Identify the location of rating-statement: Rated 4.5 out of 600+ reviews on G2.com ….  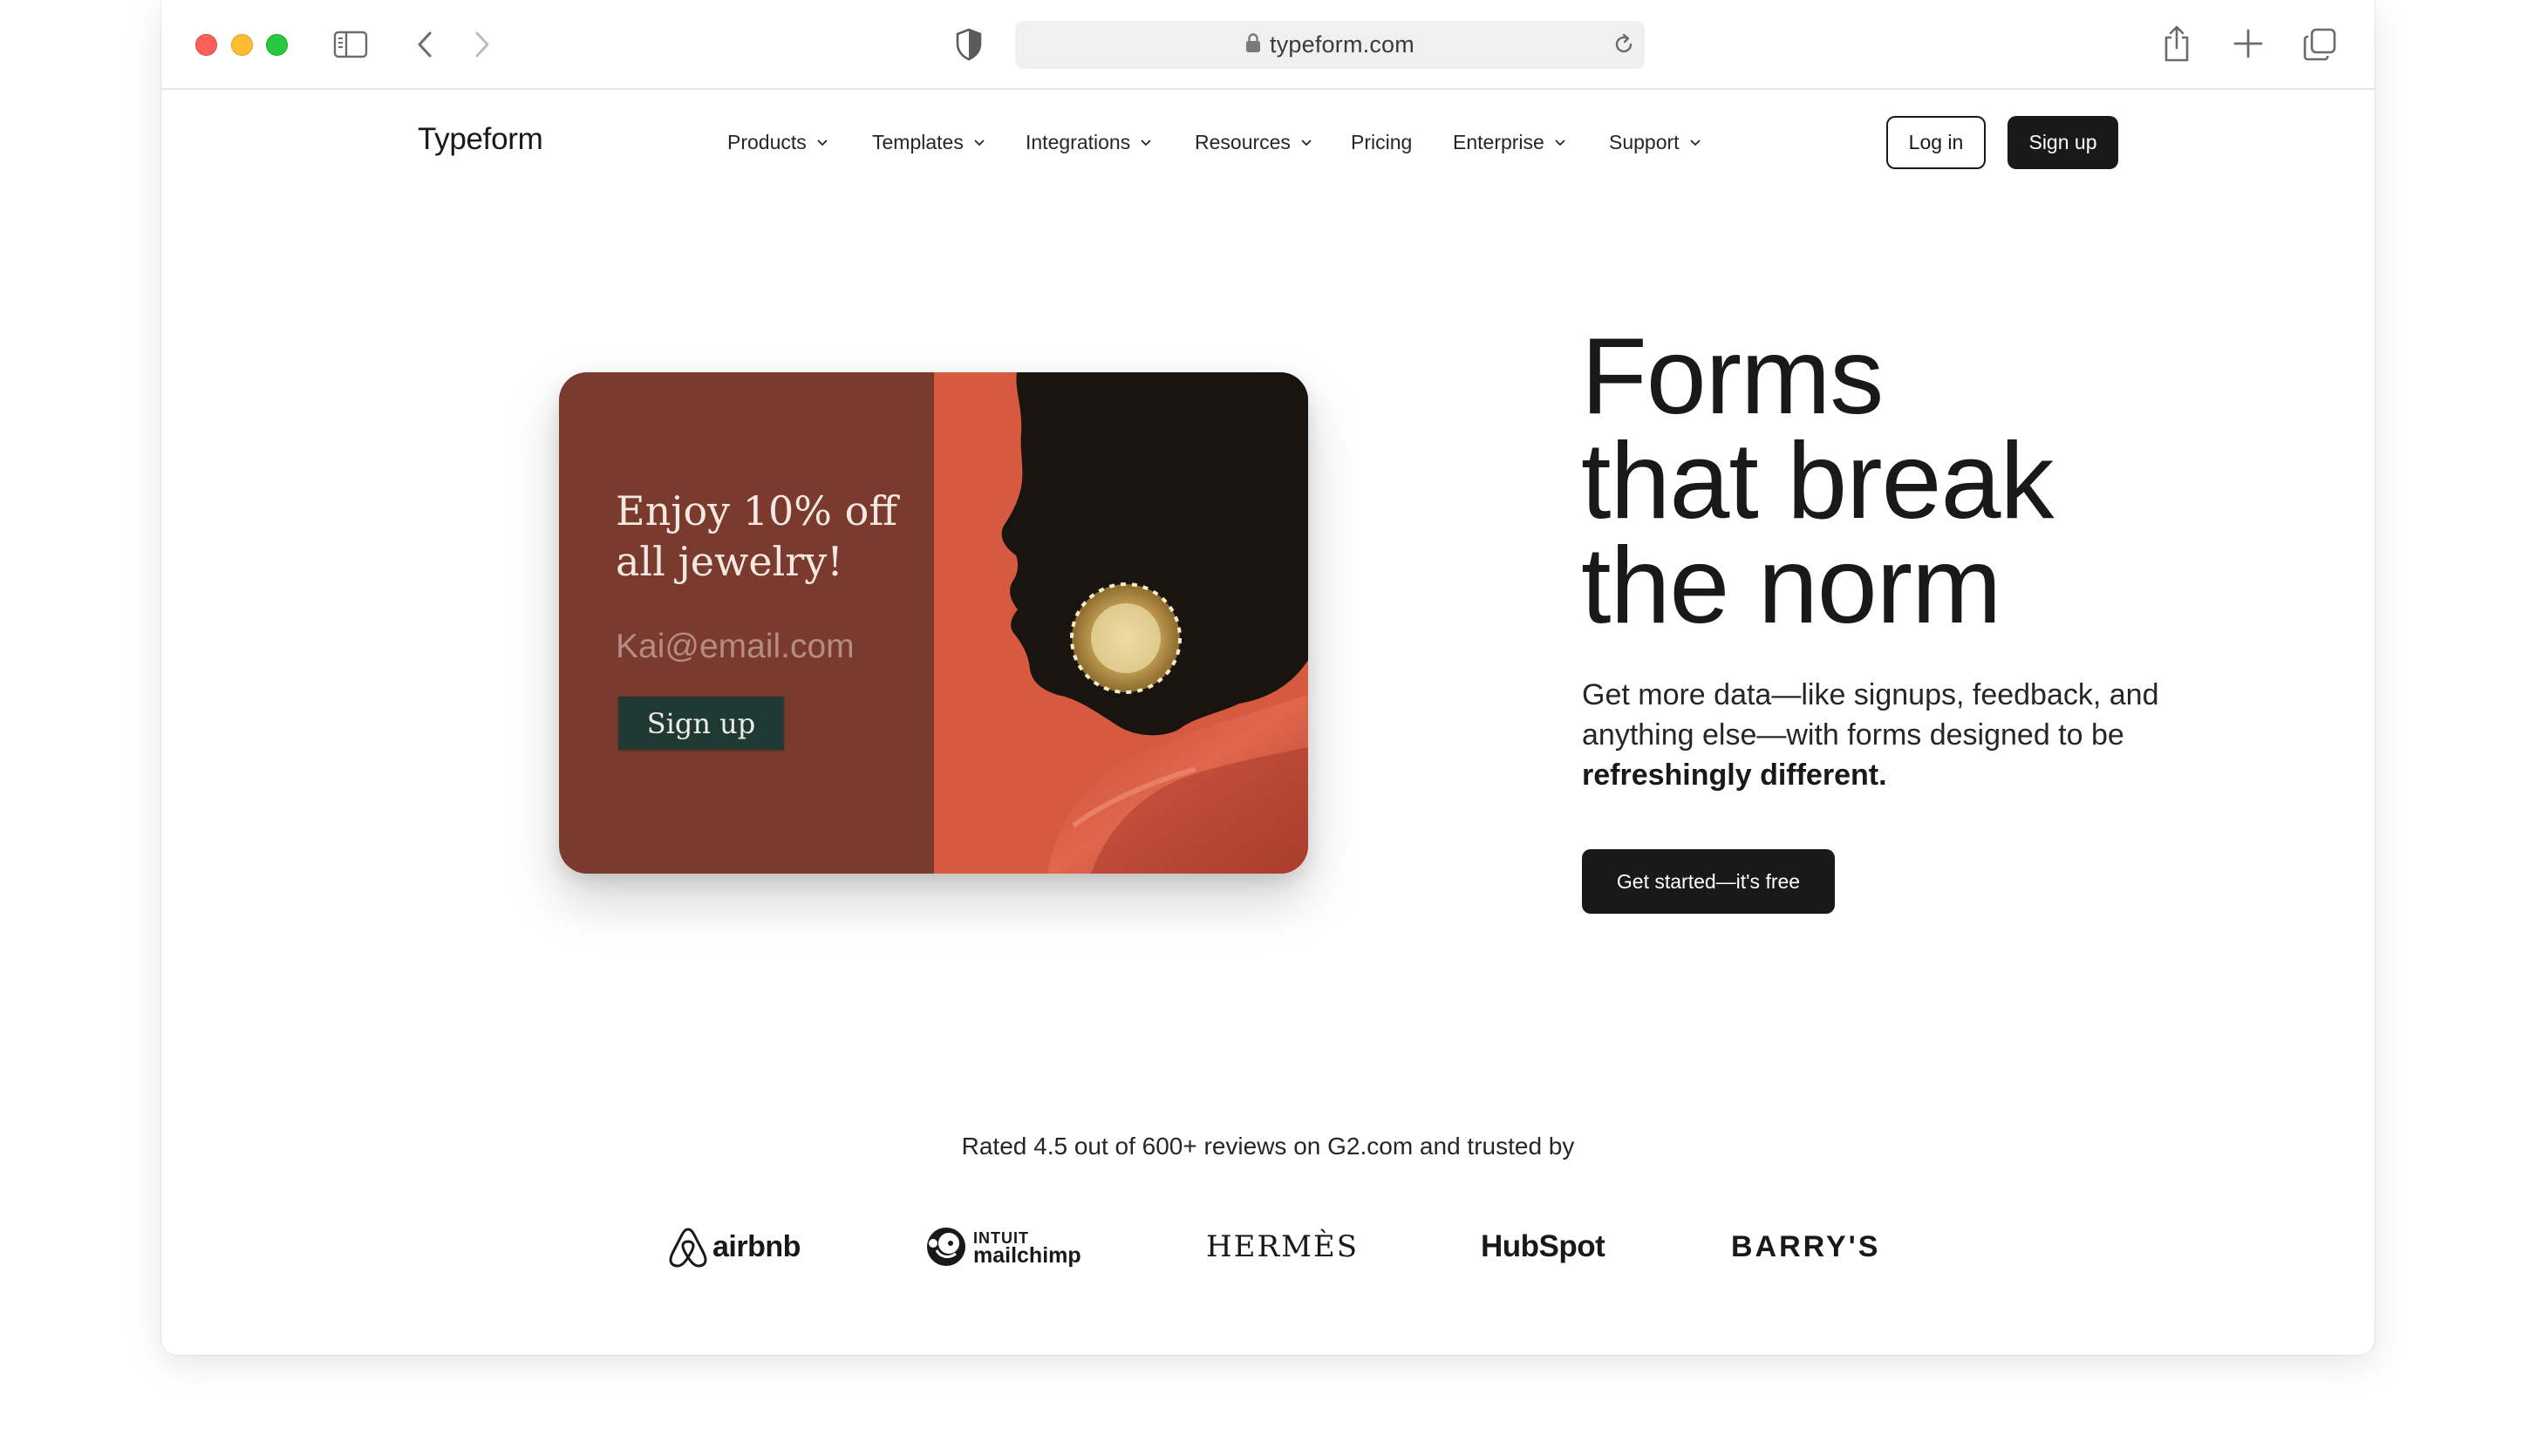
(1268, 1146).